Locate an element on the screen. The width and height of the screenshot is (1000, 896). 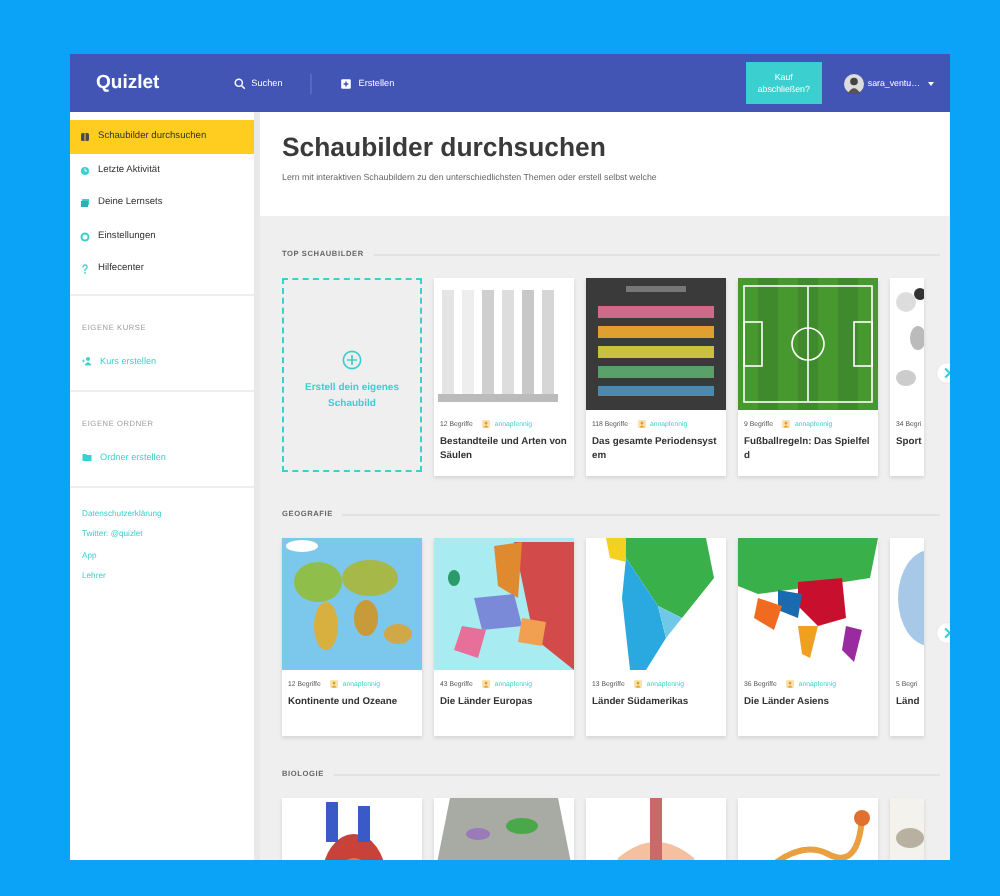
logo: Quizlet is located at coordinates (128, 83).